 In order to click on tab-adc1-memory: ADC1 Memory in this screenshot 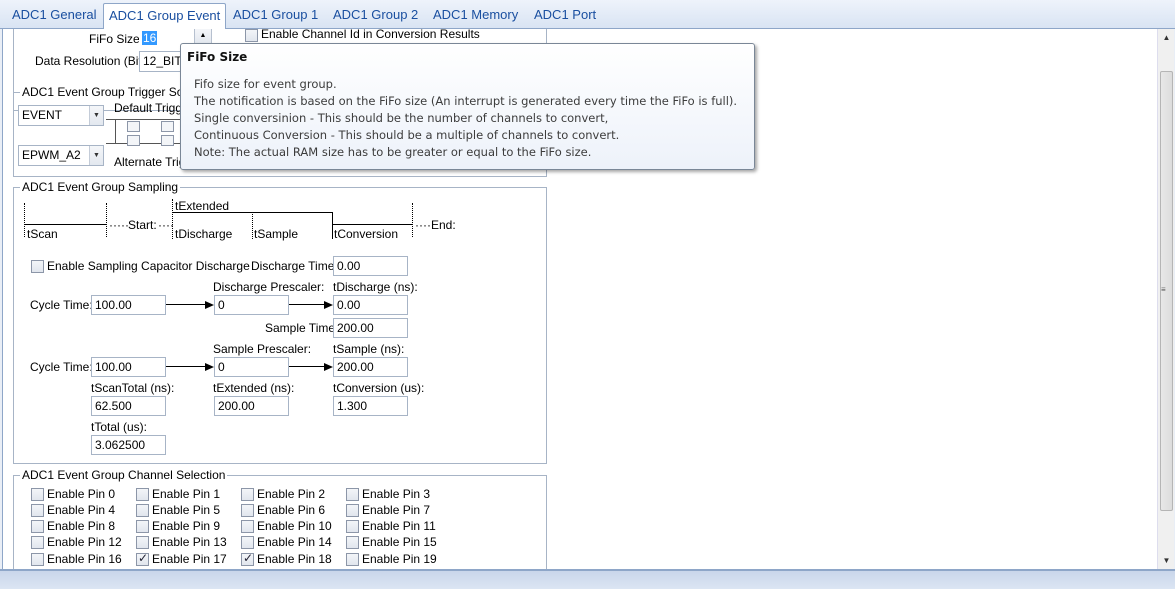, I will do `click(475, 16)`.